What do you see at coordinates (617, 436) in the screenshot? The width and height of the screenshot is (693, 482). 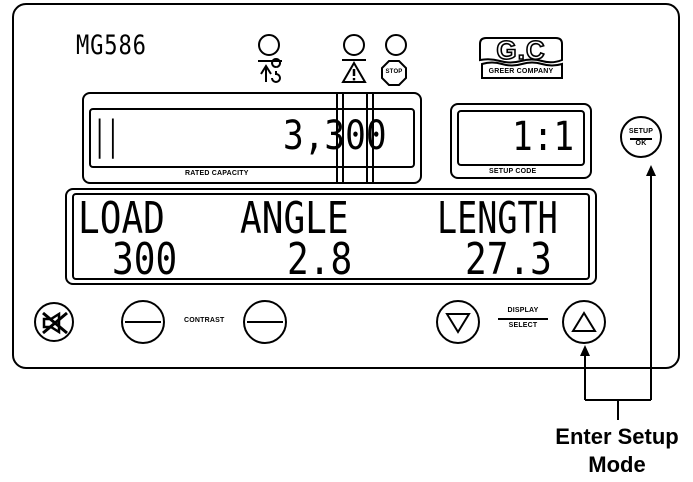 I see `callout-label-line1: Enter Setup` at bounding box center [617, 436].